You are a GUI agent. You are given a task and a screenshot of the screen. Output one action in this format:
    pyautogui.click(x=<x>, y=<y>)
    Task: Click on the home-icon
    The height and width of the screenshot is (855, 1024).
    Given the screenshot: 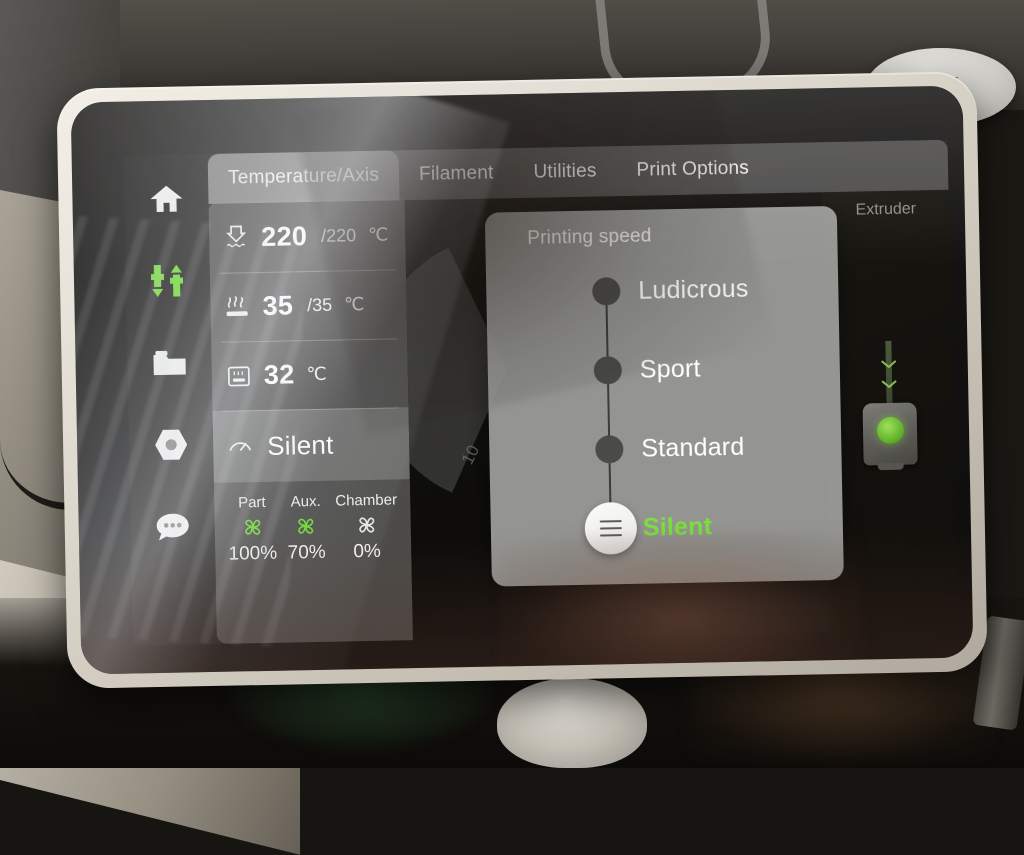 What is the action you would take?
    pyautogui.click(x=166, y=198)
    